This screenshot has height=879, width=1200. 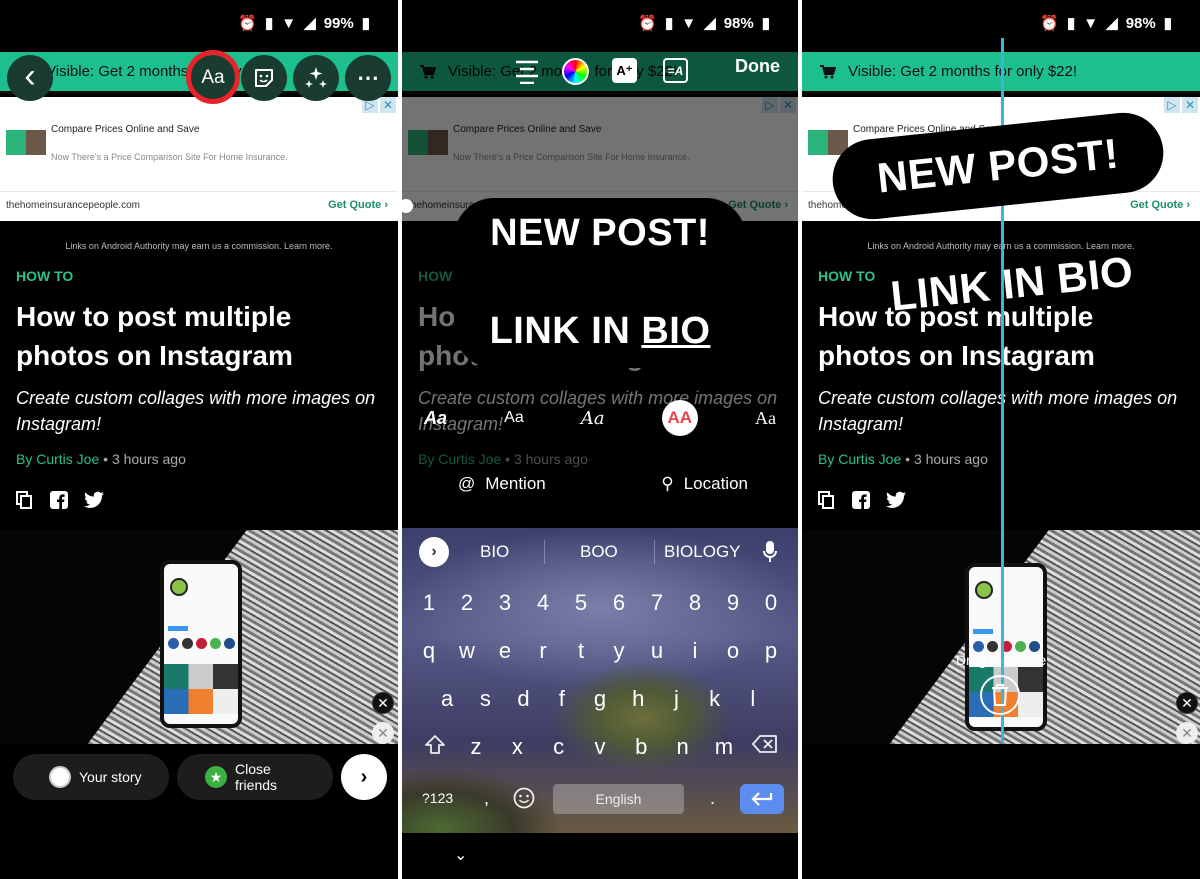 What do you see at coordinates (125, 129) in the screenshot?
I see `ad-title: Compare Prices Online and Save` at bounding box center [125, 129].